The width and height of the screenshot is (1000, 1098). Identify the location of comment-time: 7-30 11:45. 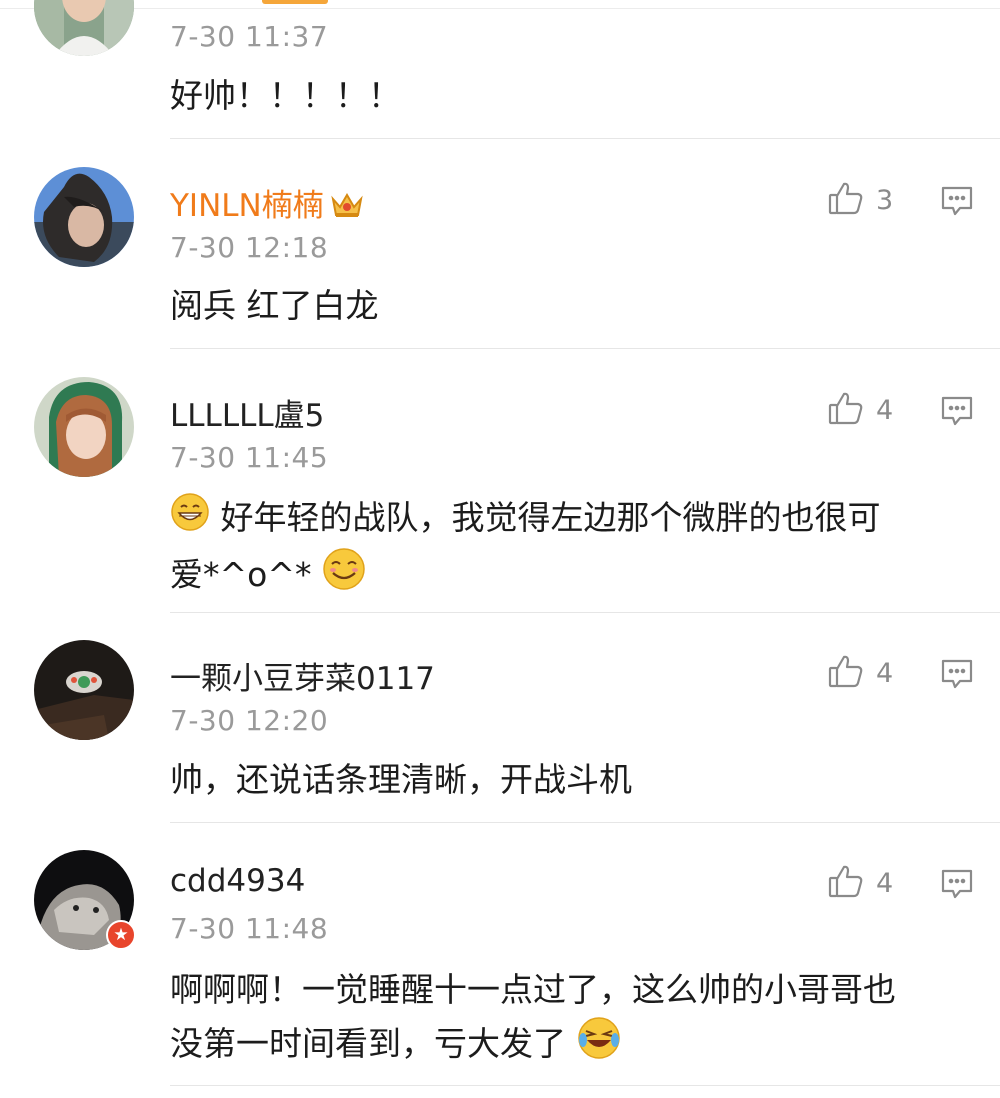
(249, 457).